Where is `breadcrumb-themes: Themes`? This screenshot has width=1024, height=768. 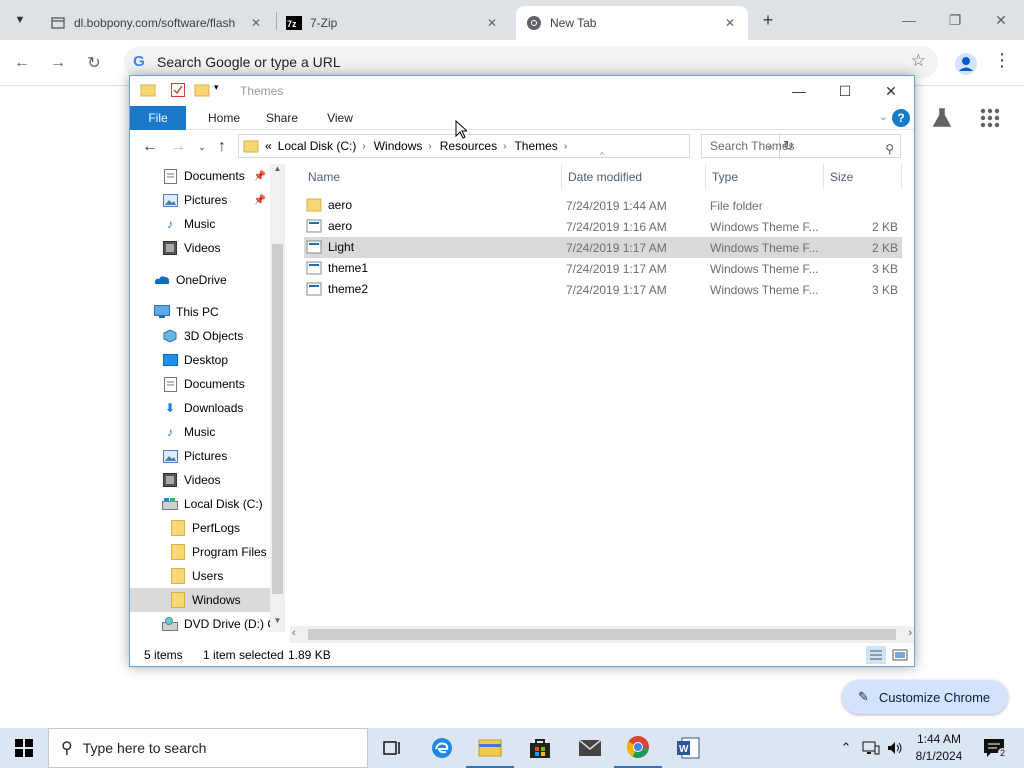
breadcrumb-themes: Themes is located at coordinates (535, 146).